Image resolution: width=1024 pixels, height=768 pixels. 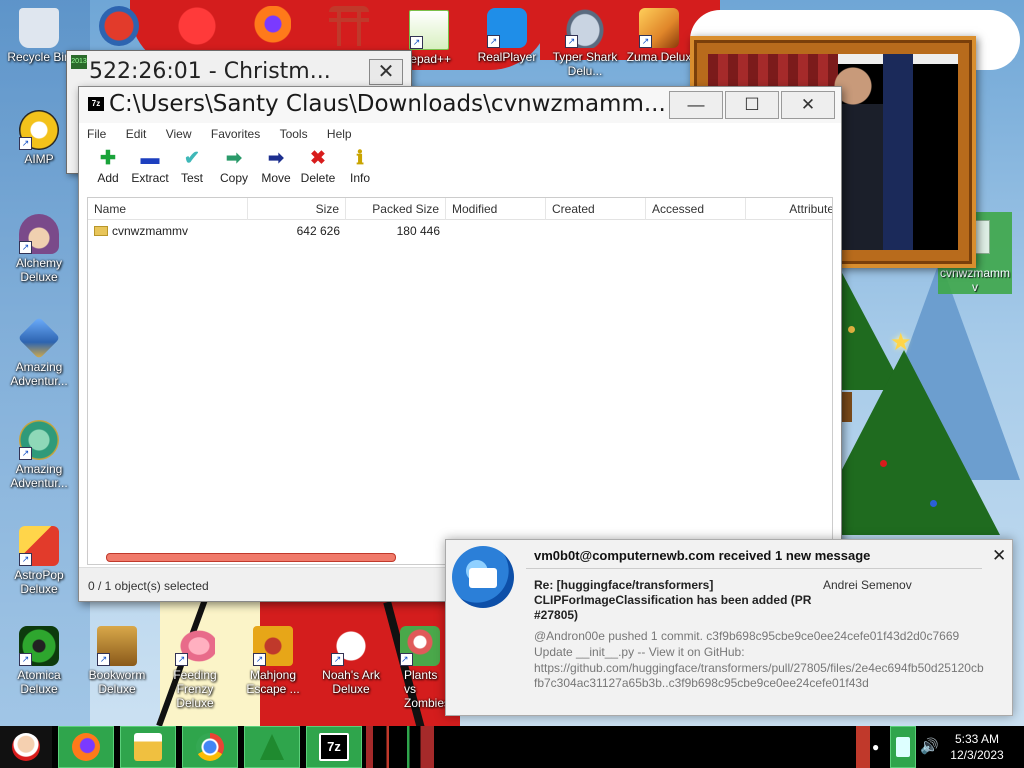 What do you see at coordinates (974, 280) in the screenshot?
I see `desktop-icon-label: cvnwzmamm v` at bounding box center [974, 280].